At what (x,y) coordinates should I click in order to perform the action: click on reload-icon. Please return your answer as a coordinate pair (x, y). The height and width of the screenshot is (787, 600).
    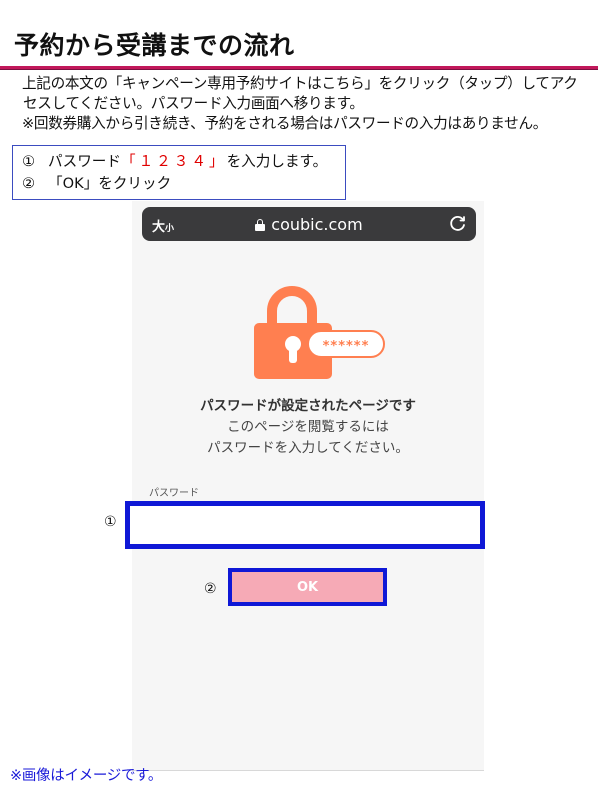
    Looking at the image, I should click on (458, 223).